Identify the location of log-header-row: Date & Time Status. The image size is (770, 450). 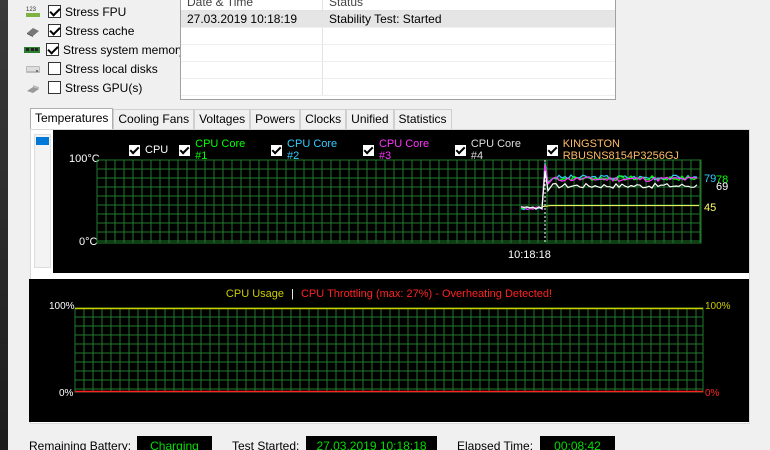
(398, 5).